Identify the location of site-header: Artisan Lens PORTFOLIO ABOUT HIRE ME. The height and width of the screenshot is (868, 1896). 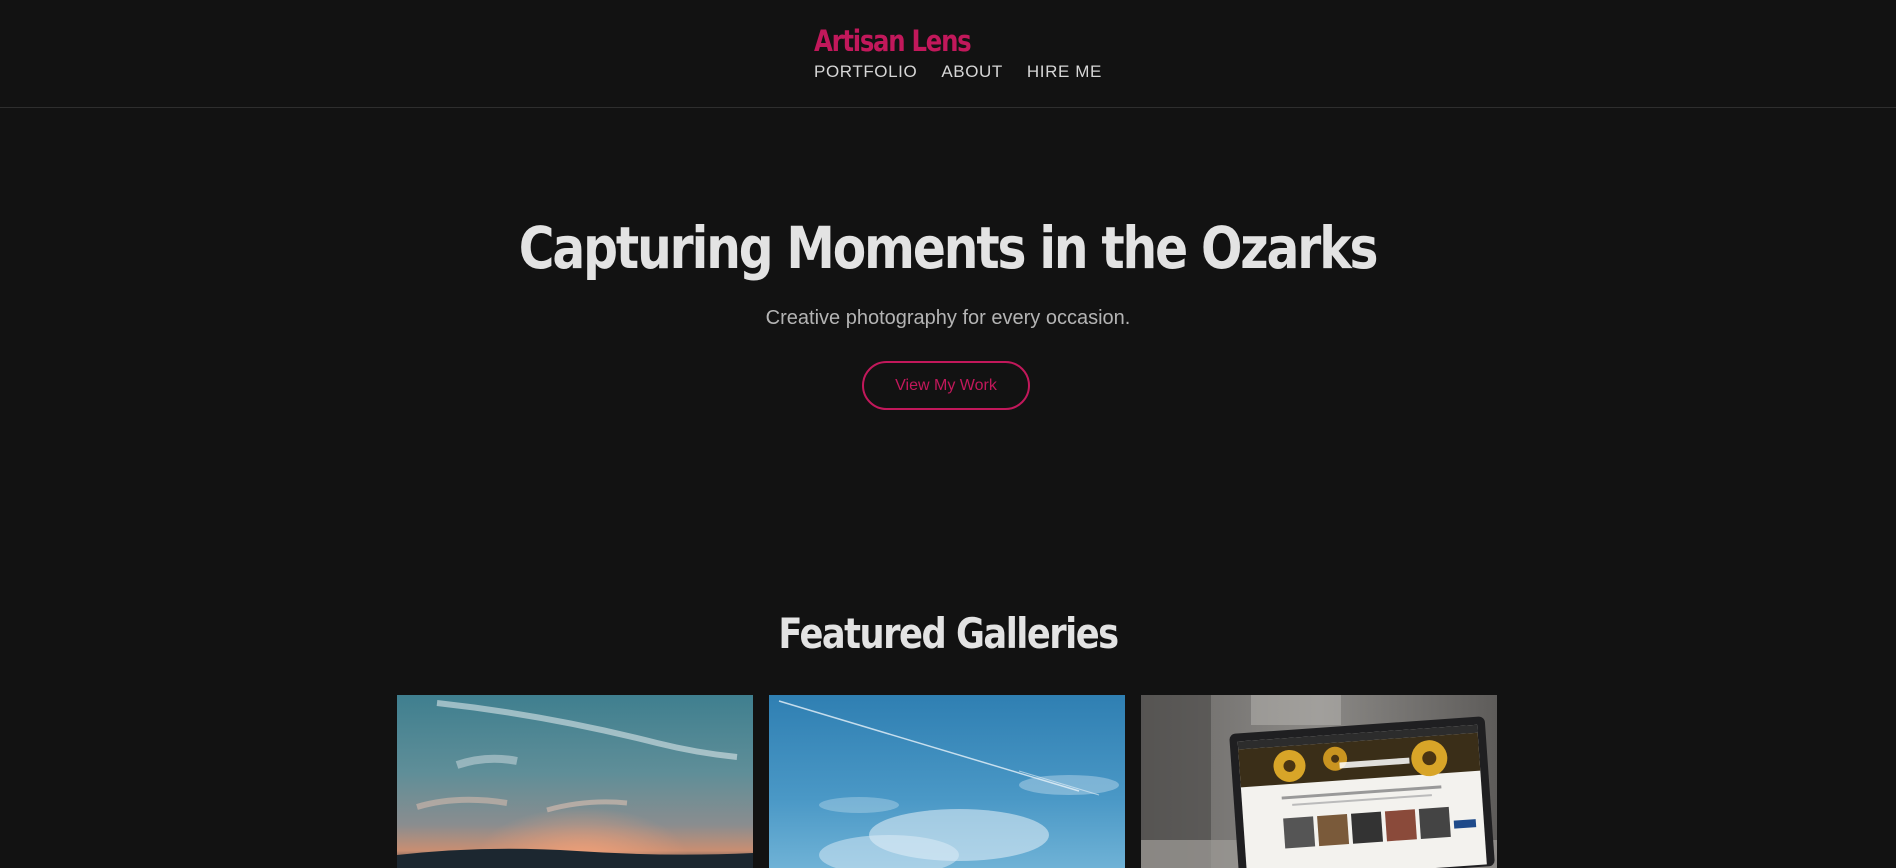
(948, 54).